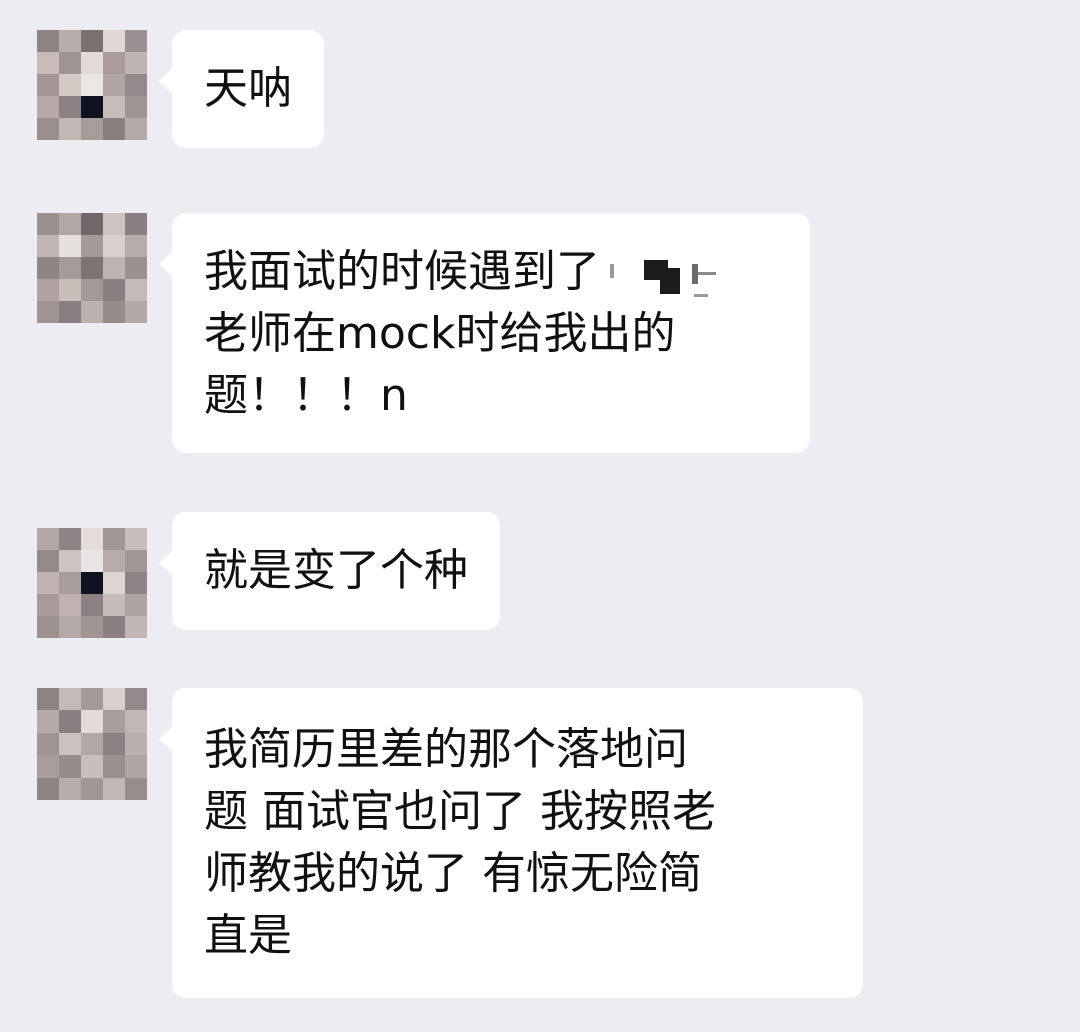 This screenshot has height=1032, width=1080. What do you see at coordinates (248, 935) in the screenshot?
I see `message-text: 直是` at bounding box center [248, 935].